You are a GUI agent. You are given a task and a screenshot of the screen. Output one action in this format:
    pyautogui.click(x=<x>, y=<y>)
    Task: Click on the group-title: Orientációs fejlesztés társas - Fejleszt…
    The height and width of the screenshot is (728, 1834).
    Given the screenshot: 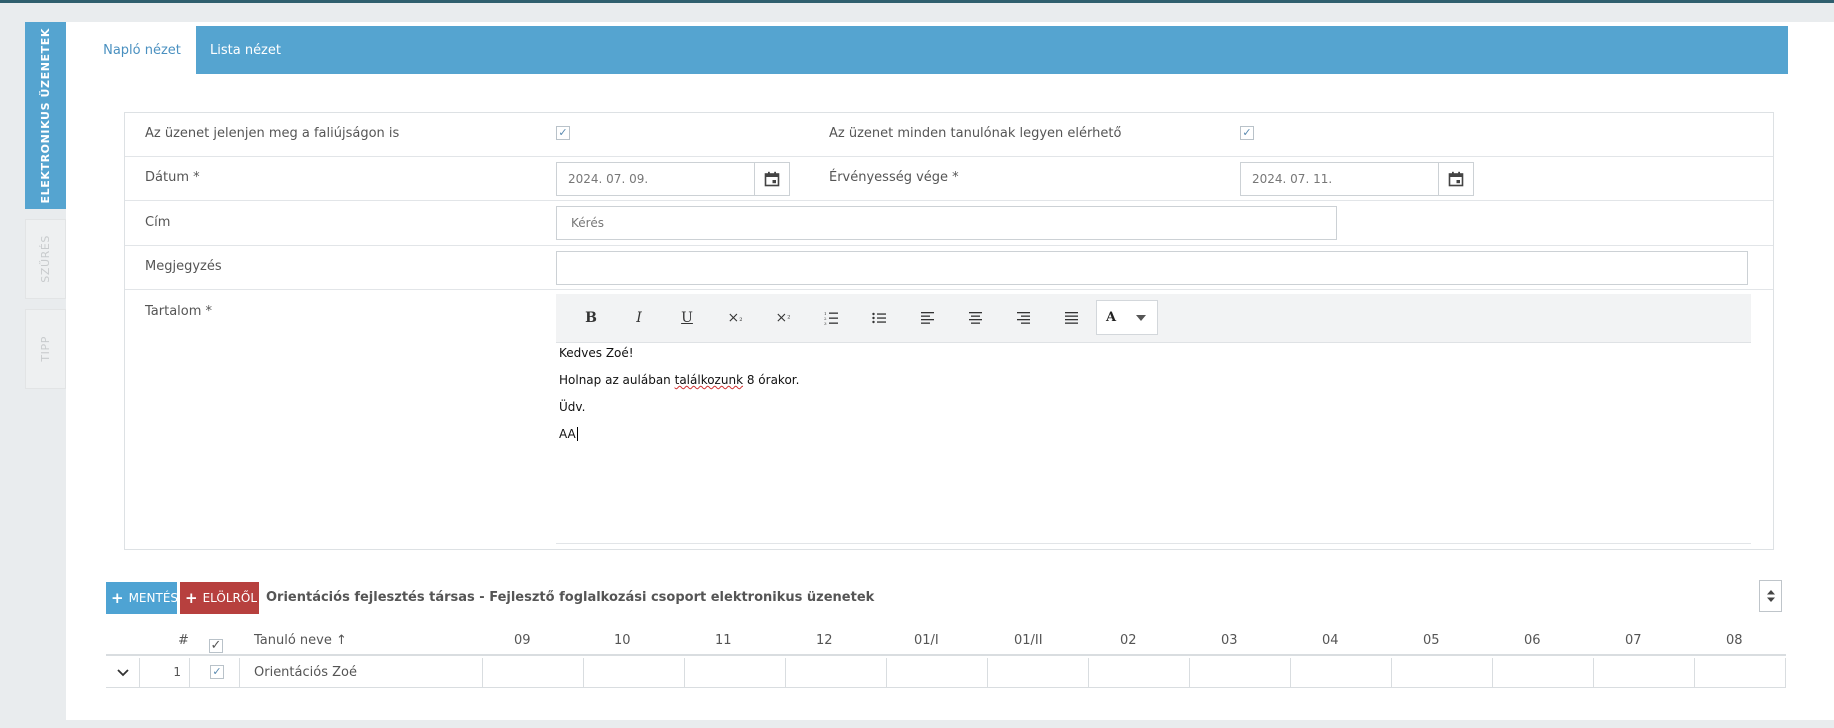 What is the action you would take?
    pyautogui.click(x=570, y=597)
    